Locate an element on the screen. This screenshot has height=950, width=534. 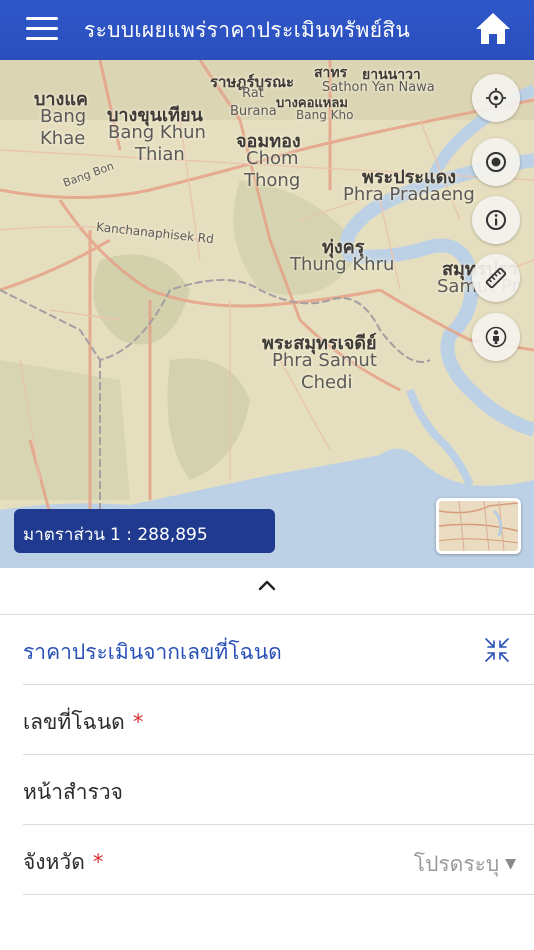
info-icon is located at coordinates (496, 220).